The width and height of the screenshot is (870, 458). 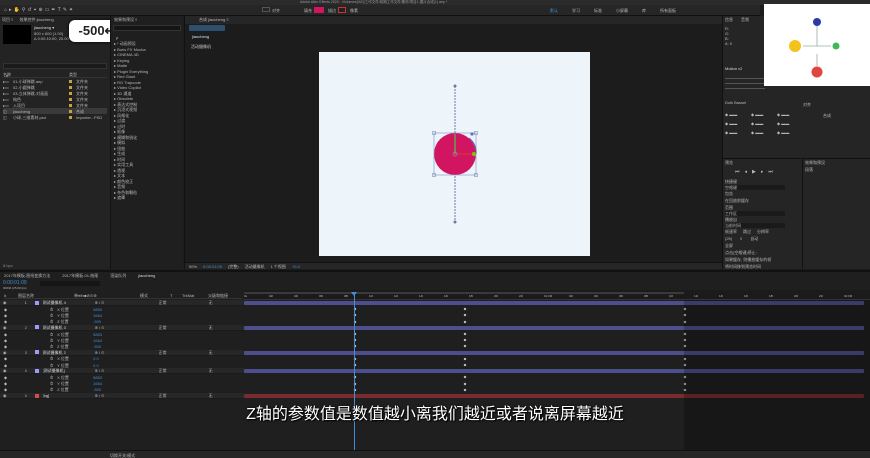 I want to click on effects-presets-tab: 效果和预设, so click(x=836, y=162).